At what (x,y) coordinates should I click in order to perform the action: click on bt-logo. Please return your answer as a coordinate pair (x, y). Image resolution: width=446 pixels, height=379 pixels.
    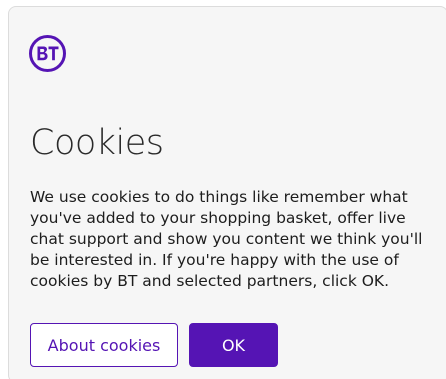
    Looking at the image, I should click on (47, 53).